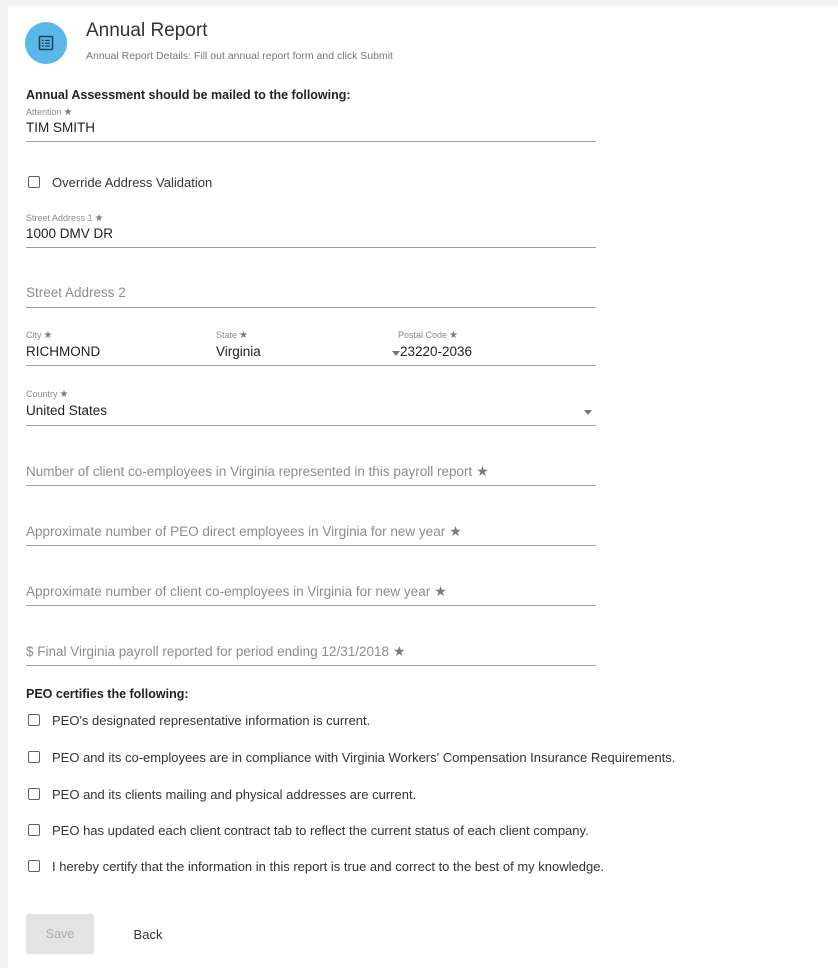 Image resolution: width=838 pixels, height=968 pixels. I want to click on city-label: City, so click(34, 335).